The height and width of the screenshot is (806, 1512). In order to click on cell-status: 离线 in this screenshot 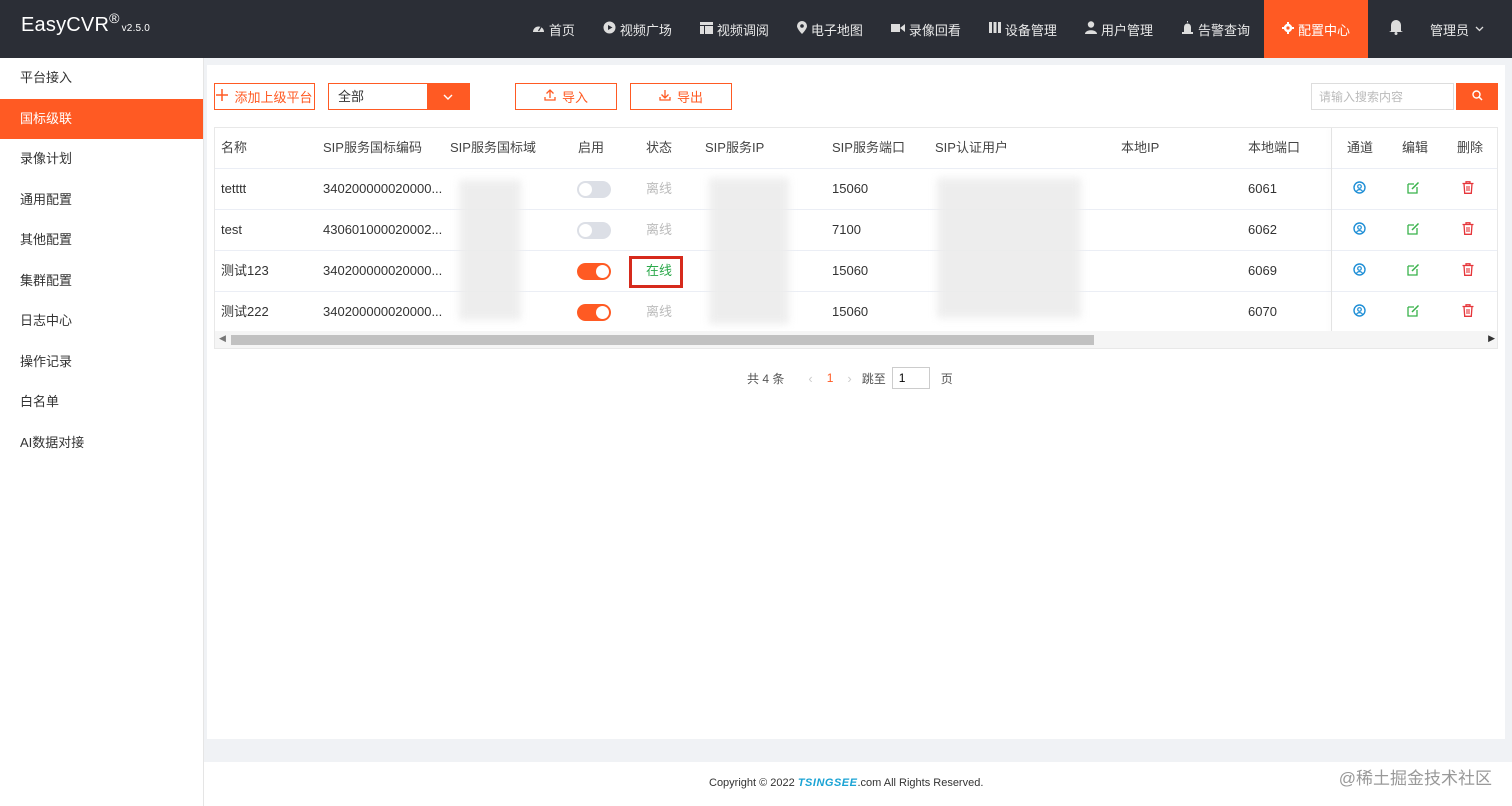, I will do `click(659, 188)`.